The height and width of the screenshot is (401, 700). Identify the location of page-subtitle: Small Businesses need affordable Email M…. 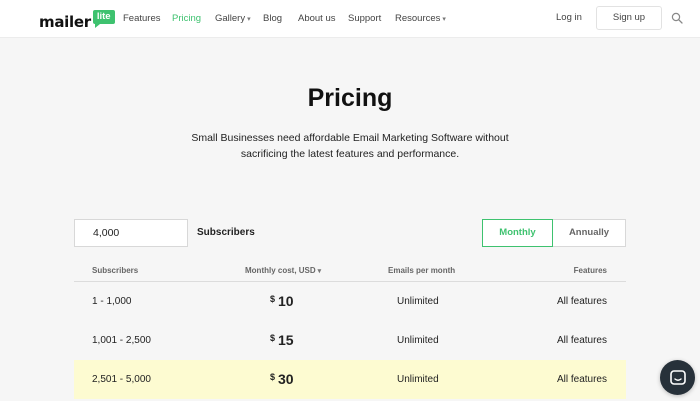
(350, 146).